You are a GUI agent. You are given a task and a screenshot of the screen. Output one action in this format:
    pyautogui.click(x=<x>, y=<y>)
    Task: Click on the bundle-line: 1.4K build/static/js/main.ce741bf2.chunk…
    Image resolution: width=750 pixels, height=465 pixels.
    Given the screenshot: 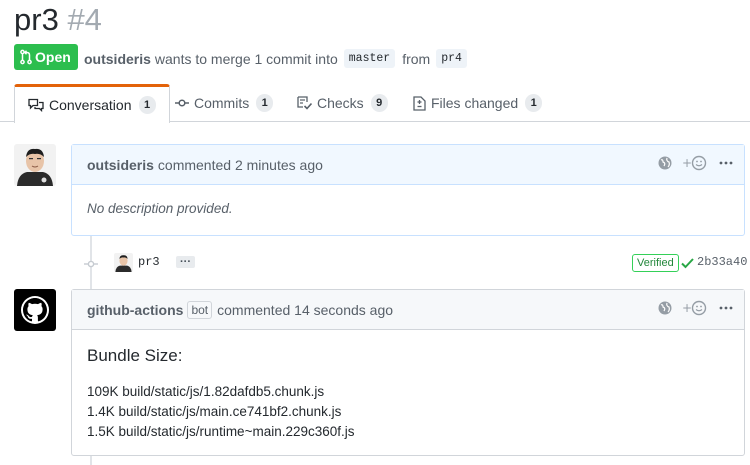 What is the action you would take?
    pyautogui.click(x=214, y=411)
    